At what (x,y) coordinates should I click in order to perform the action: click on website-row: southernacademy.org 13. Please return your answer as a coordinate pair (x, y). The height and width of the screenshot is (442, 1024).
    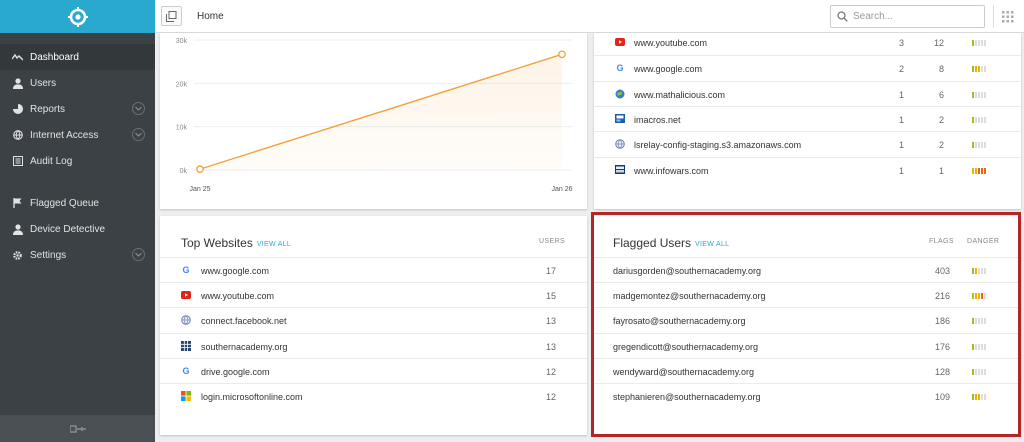
    Looking at the image, I should click on (373, 345).